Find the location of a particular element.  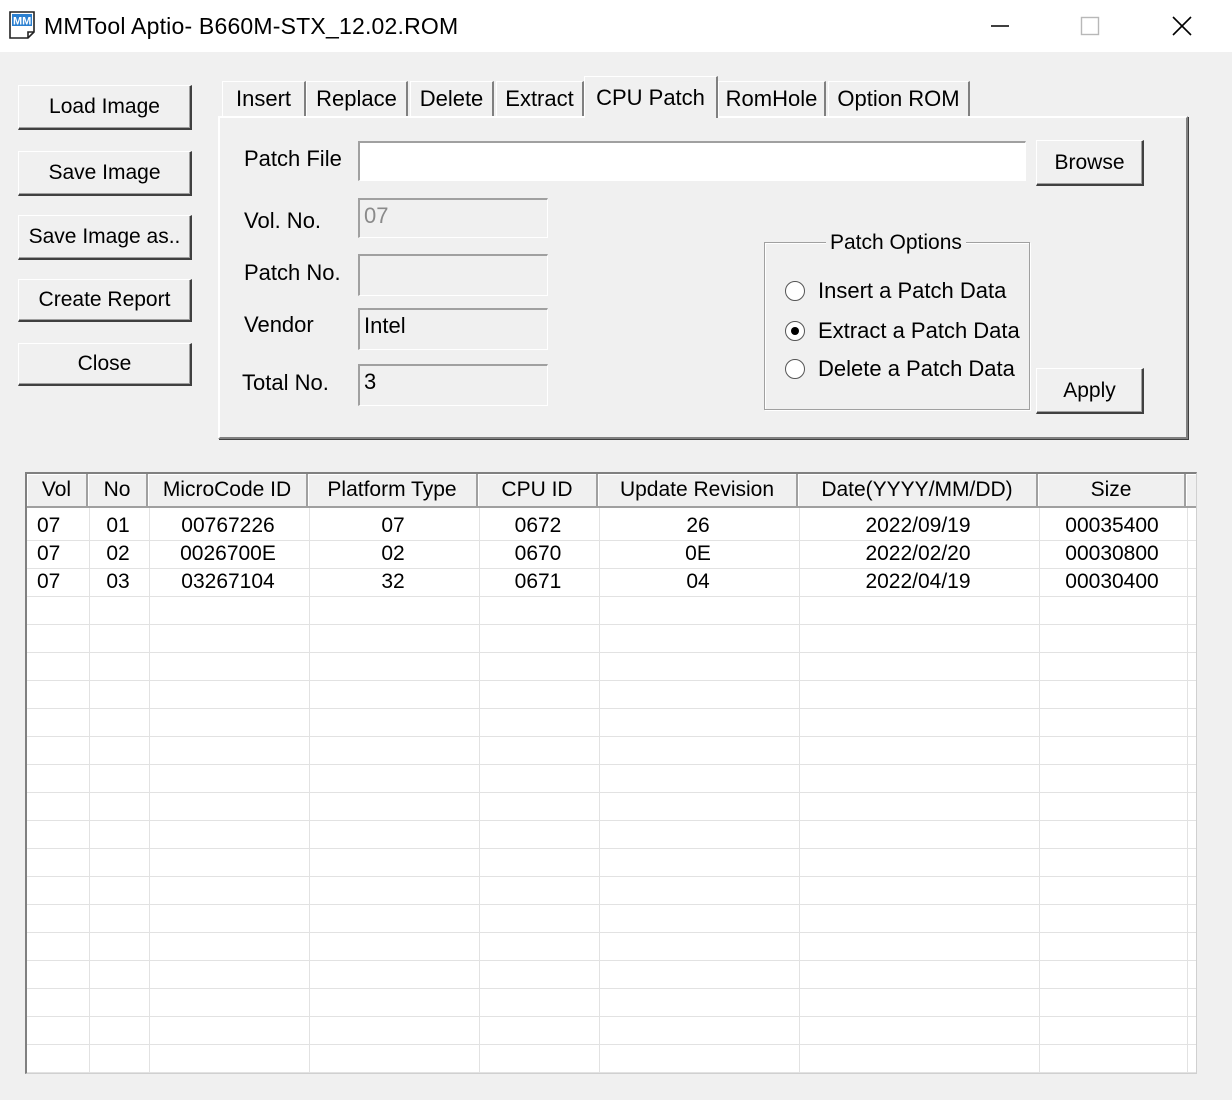

tab-option-rom: Option ROM is located at coordinates (899, 98).